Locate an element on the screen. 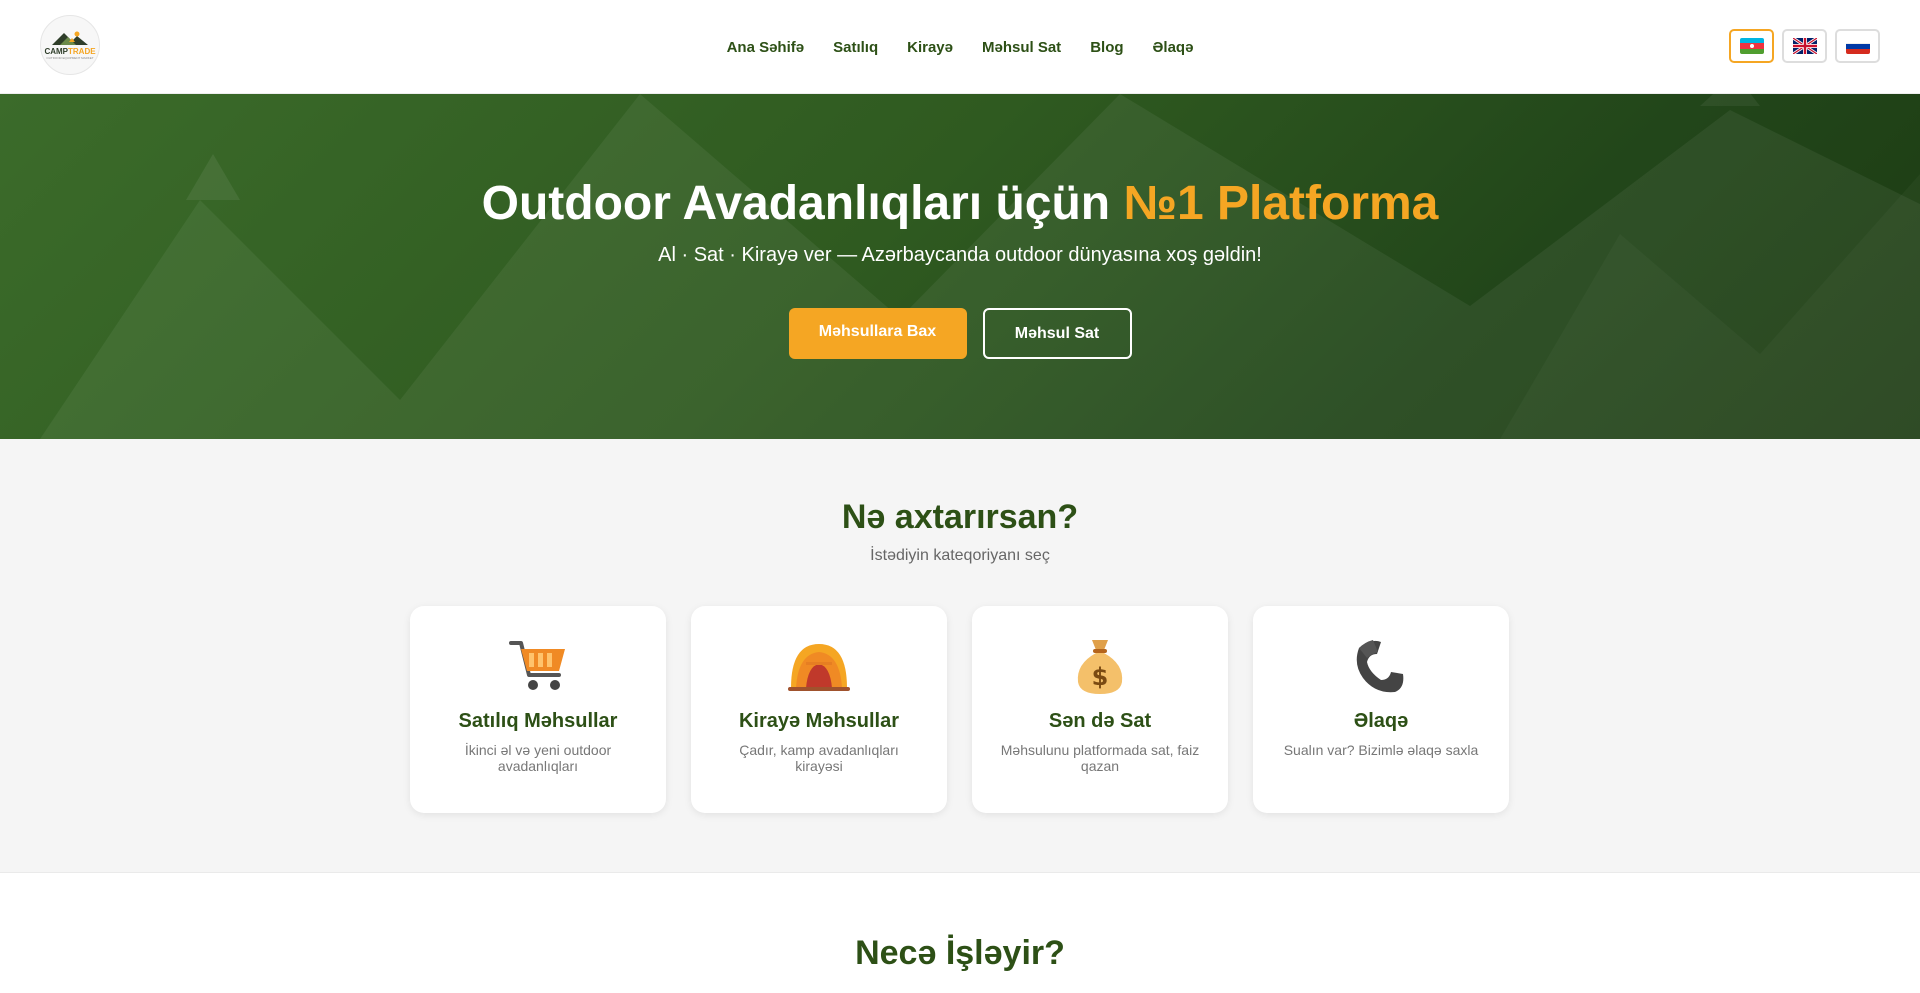  category-card-desc: Sualın var? Bizimlə əlaqə saxla is located at coordinates (1381, 750).